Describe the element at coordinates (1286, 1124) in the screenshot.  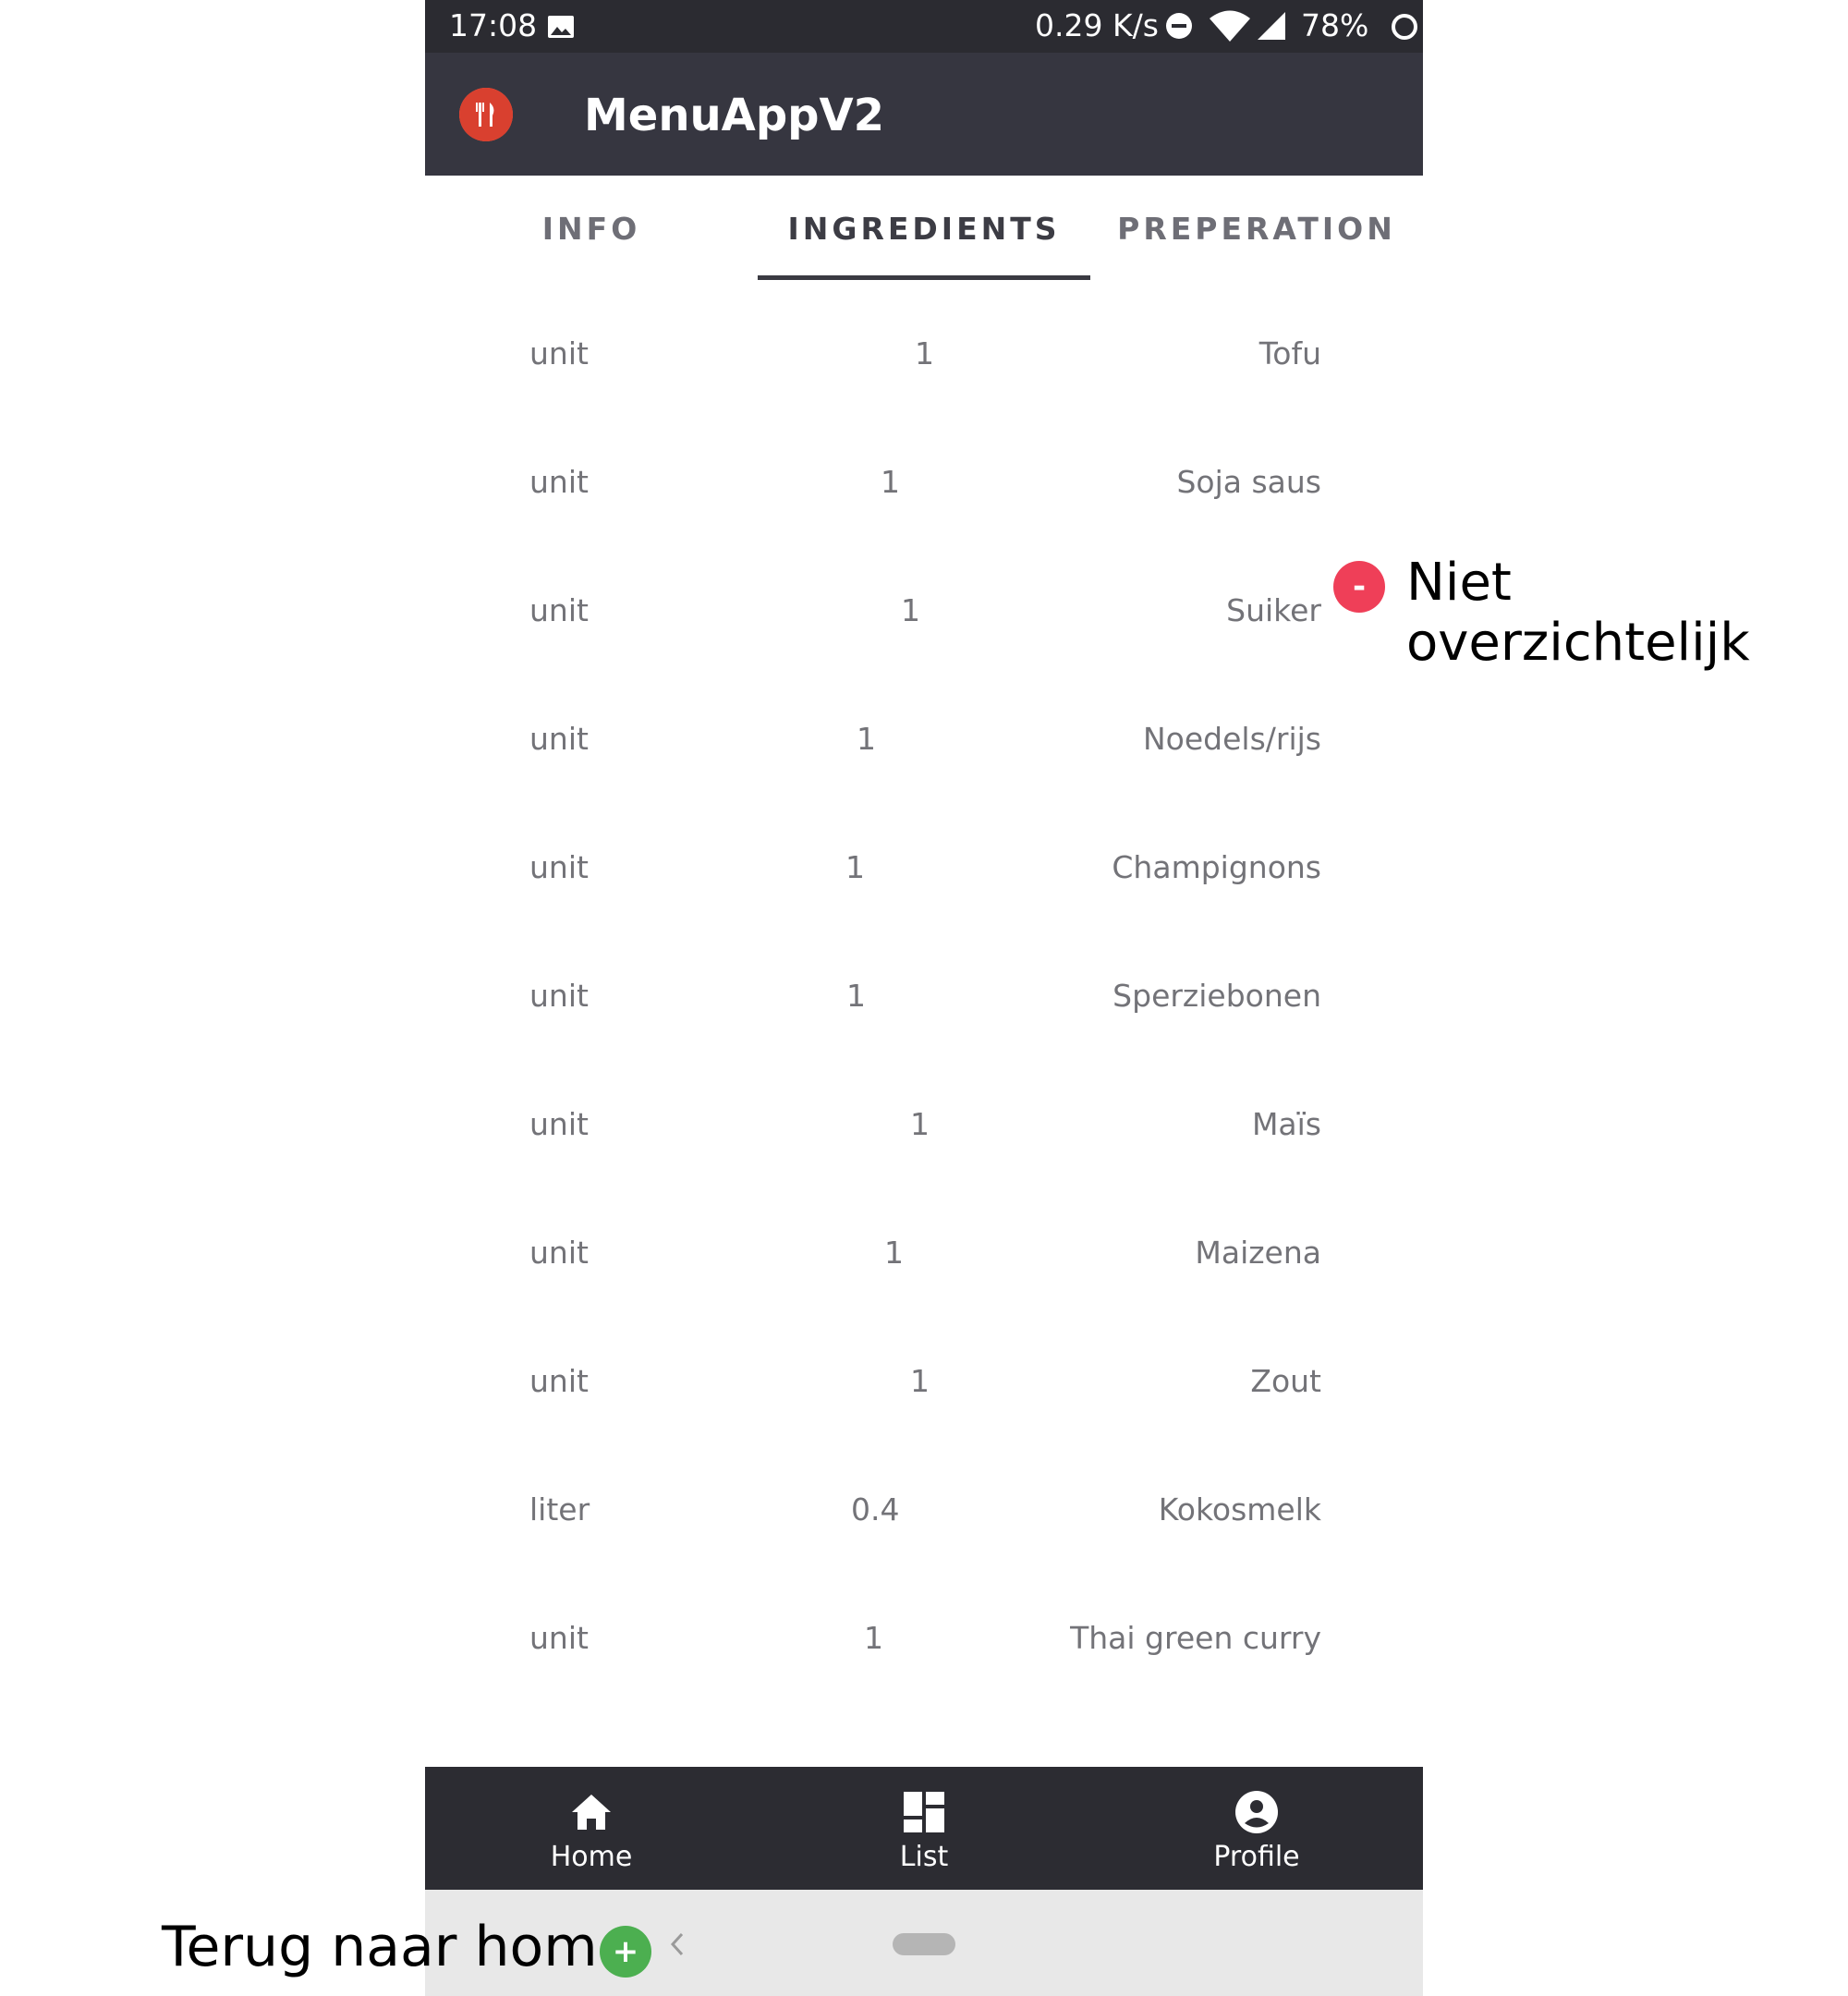
I see `ingredient-name: Maïs` at that location.